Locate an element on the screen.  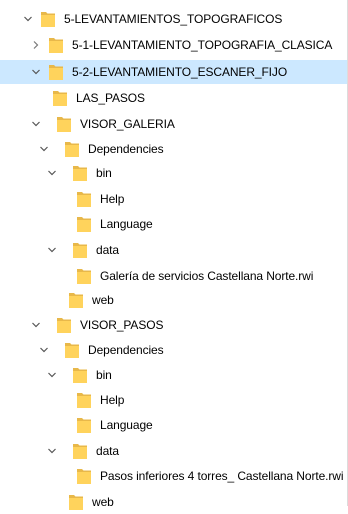
tree-item-5-2-levantamiento-escaner-fijo: 5-2-LEVANTAMIENTO_ESCANER_FIJO is located at coordinates (173, 72).